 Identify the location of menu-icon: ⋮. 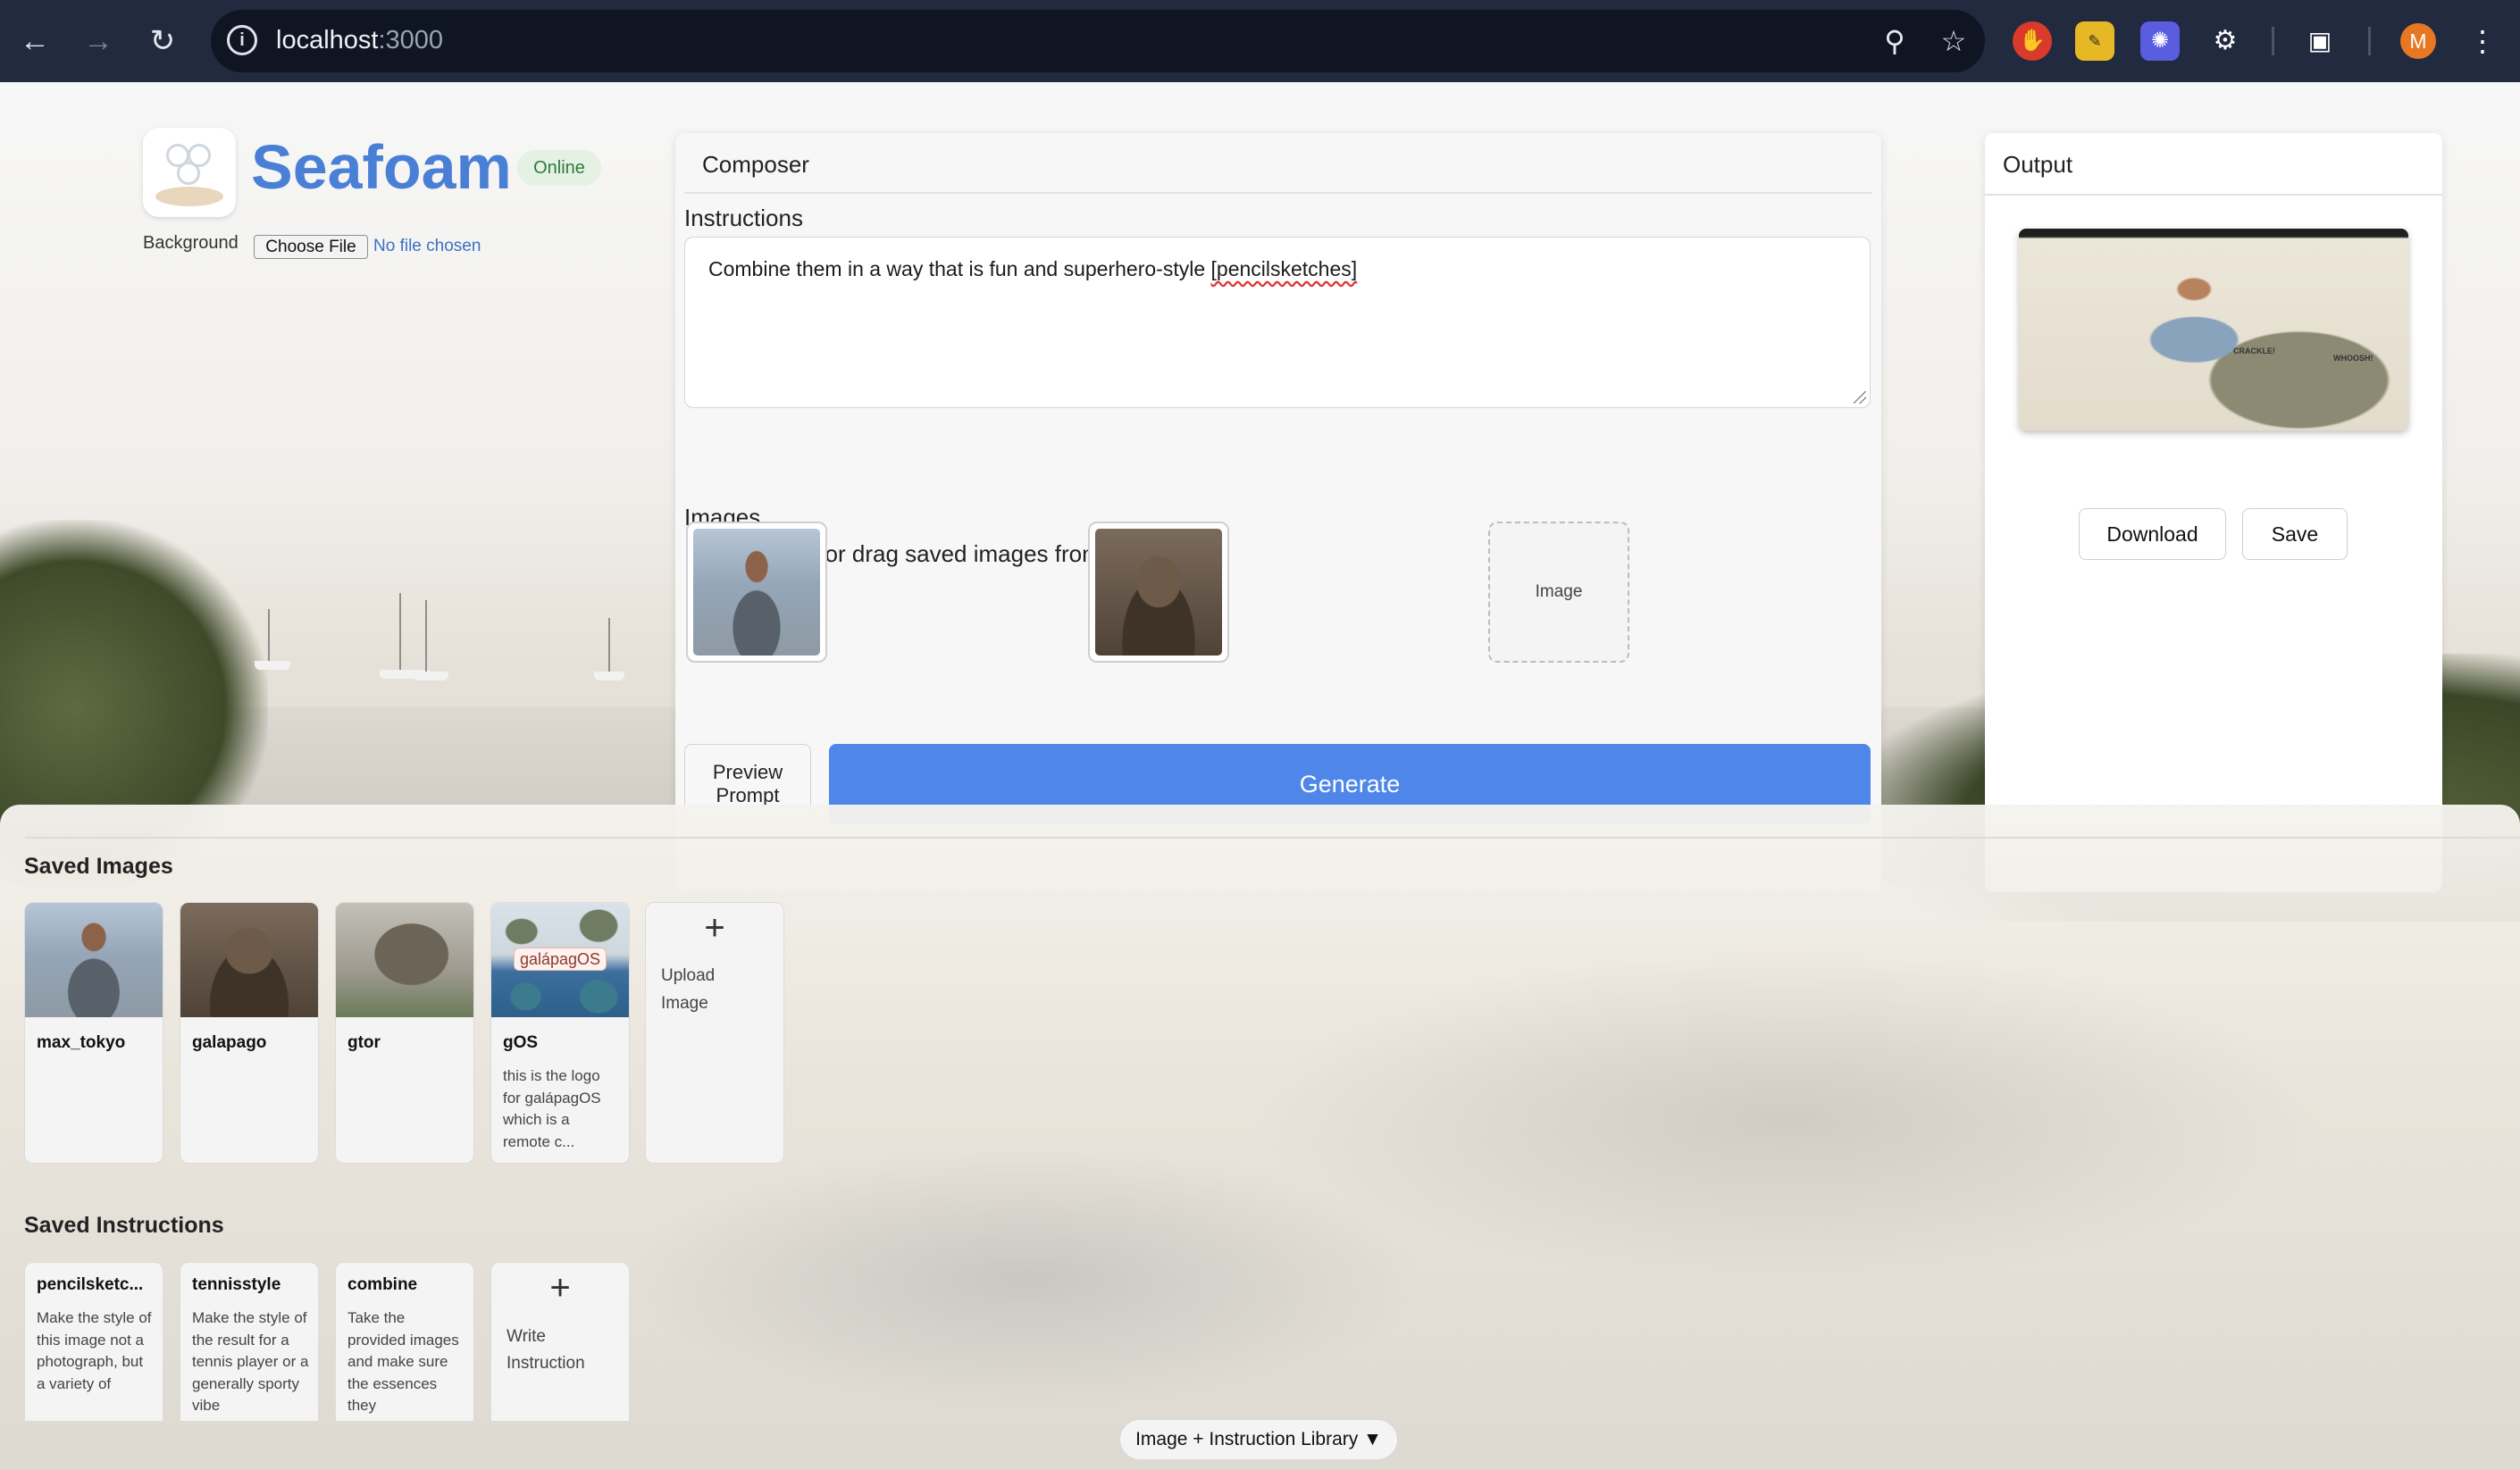
(2482, 41).